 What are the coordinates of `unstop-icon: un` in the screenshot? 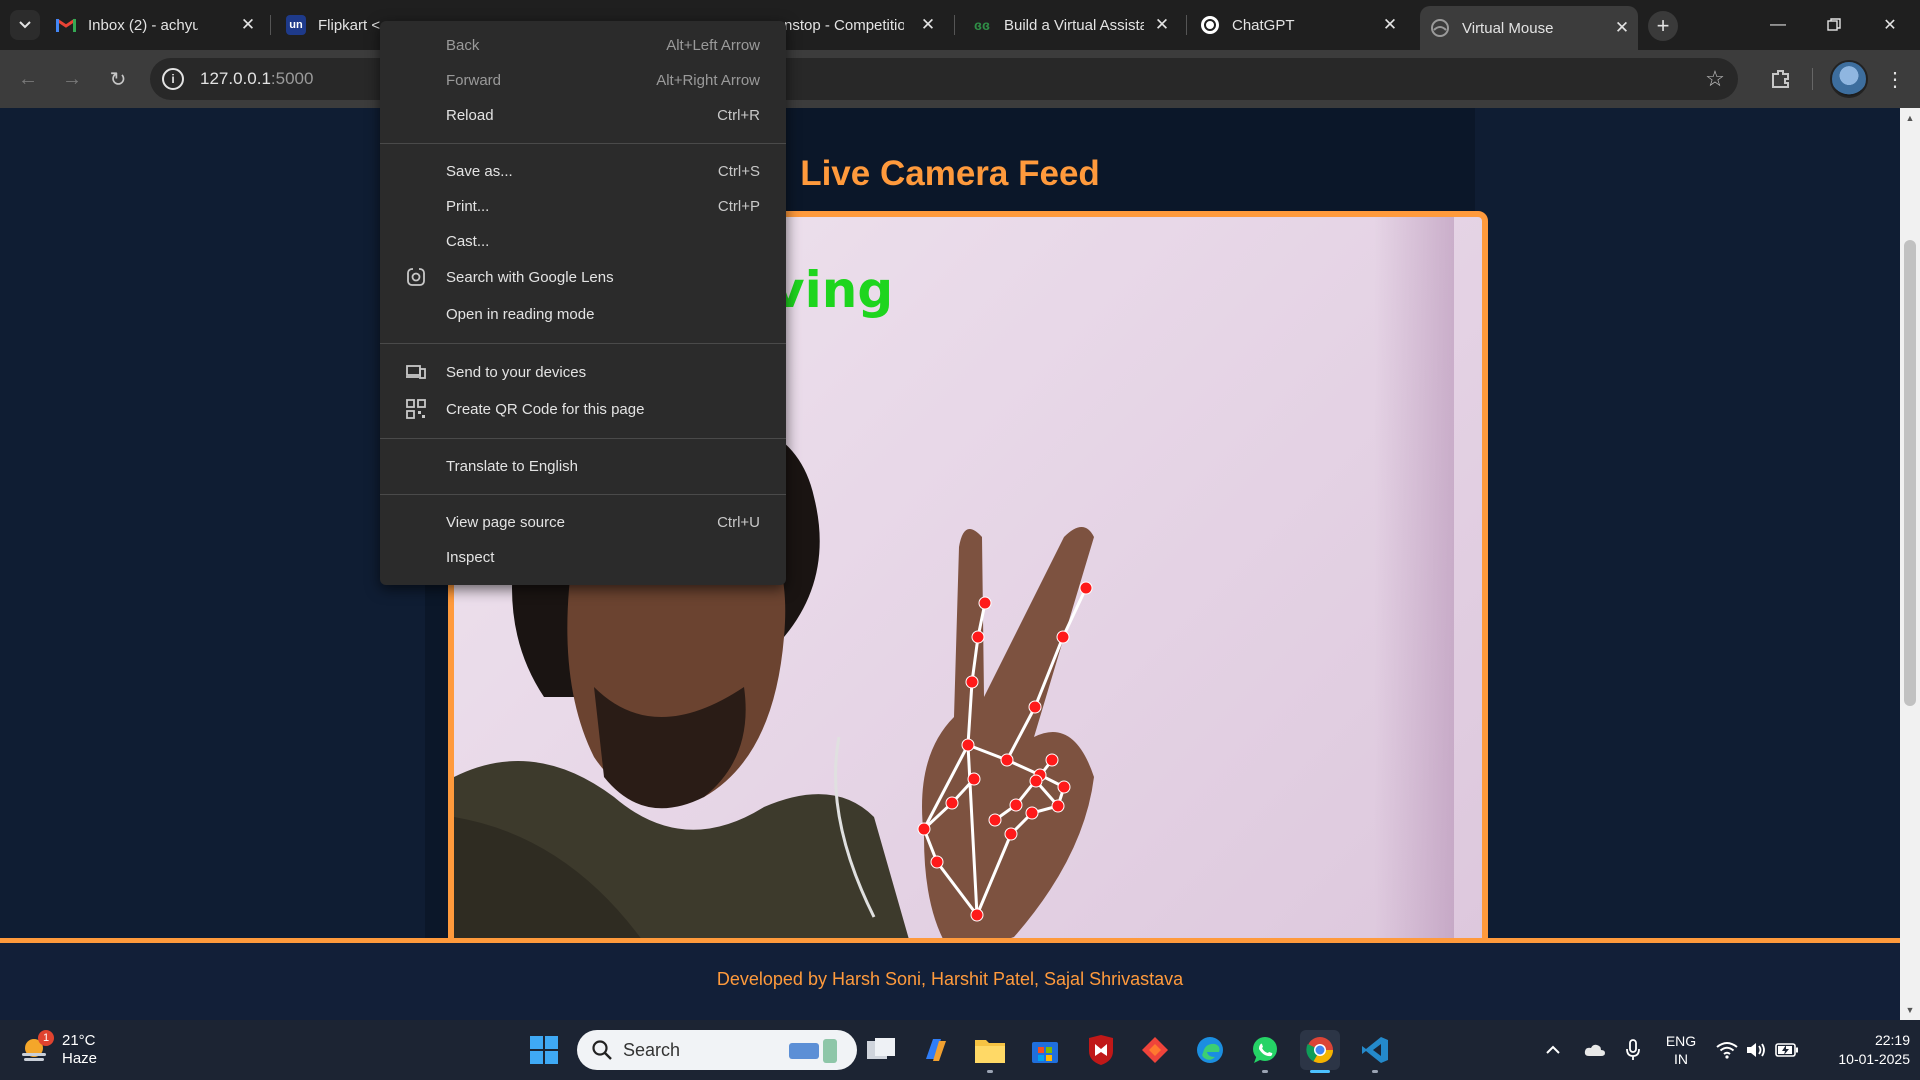 It's located at (296, 25).